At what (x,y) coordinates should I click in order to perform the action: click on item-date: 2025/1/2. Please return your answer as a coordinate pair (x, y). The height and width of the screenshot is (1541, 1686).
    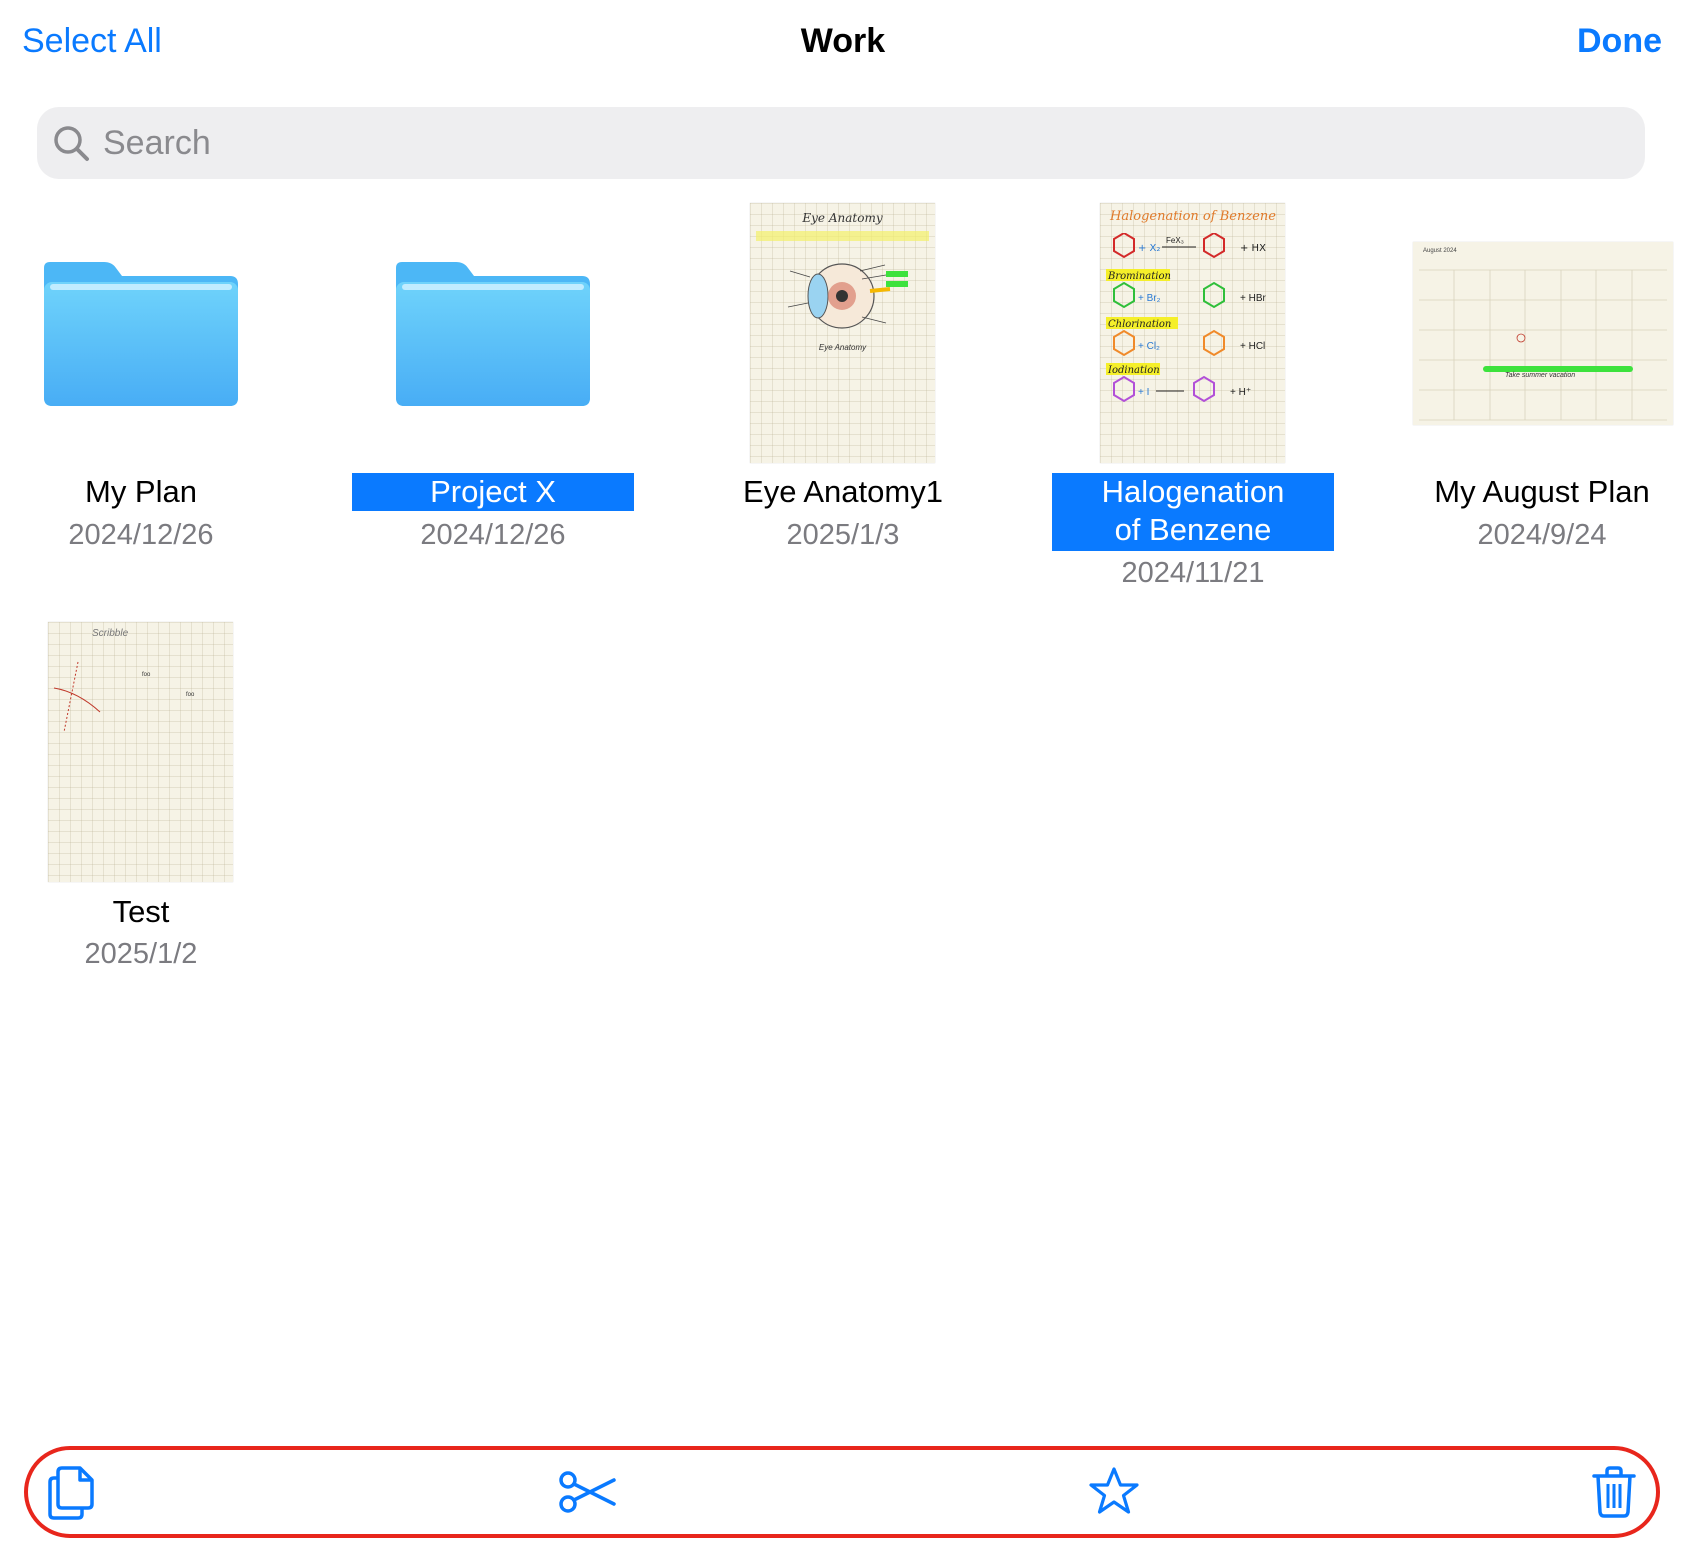
    Looking at the image, I should click on (141, 954).